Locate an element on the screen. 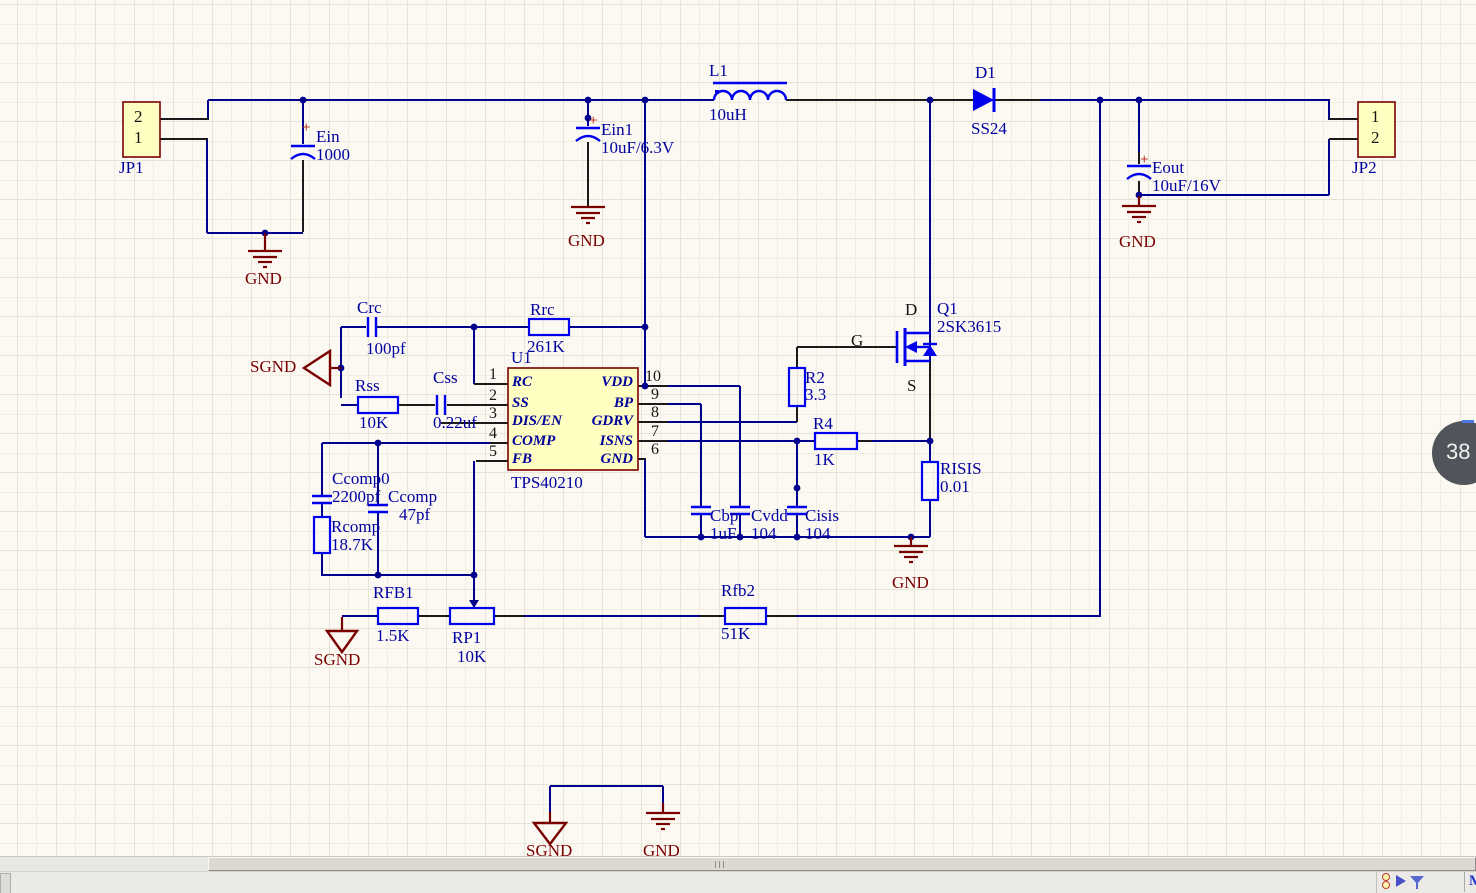 Image resolution: width=1476 pixels, height=893 pixels. q1-refdes: Q1 is located at coordinates (947, 309).